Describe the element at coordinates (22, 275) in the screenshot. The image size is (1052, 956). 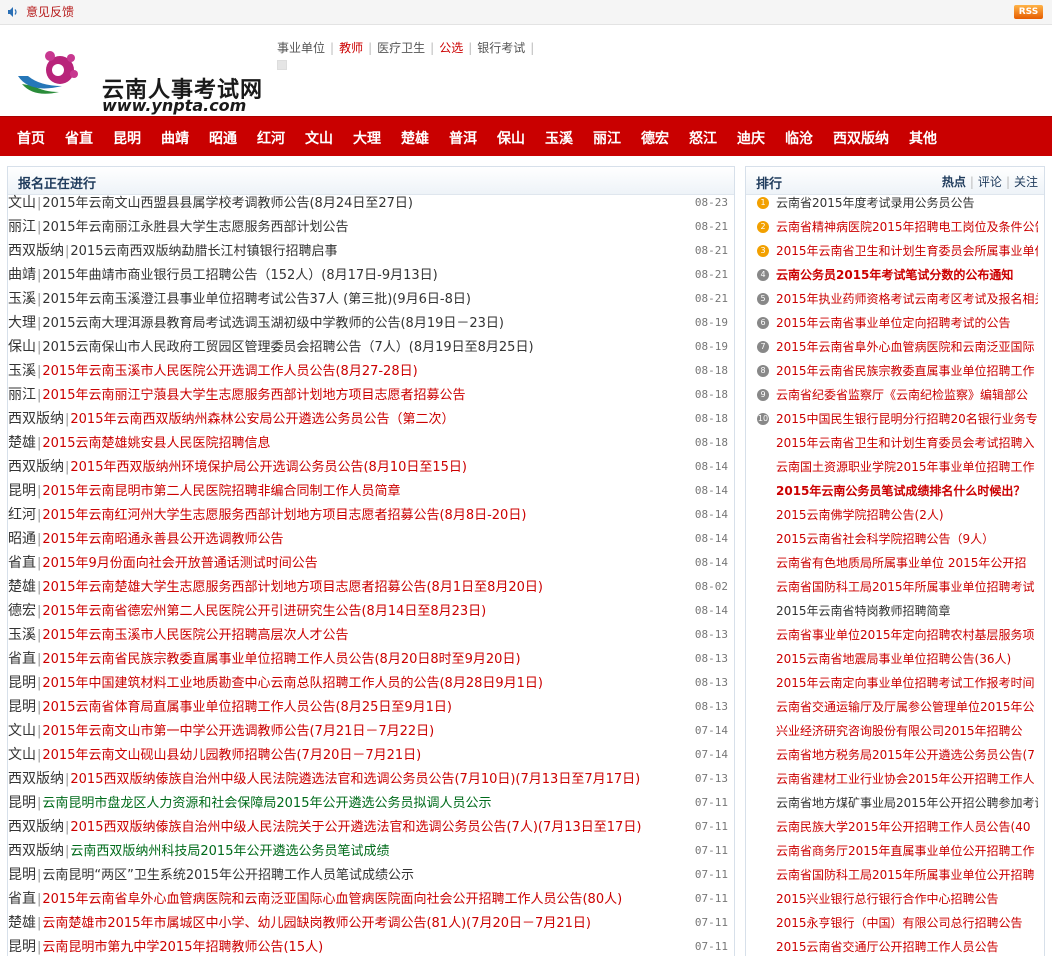
I see `region-label: 曲靖` at that location.